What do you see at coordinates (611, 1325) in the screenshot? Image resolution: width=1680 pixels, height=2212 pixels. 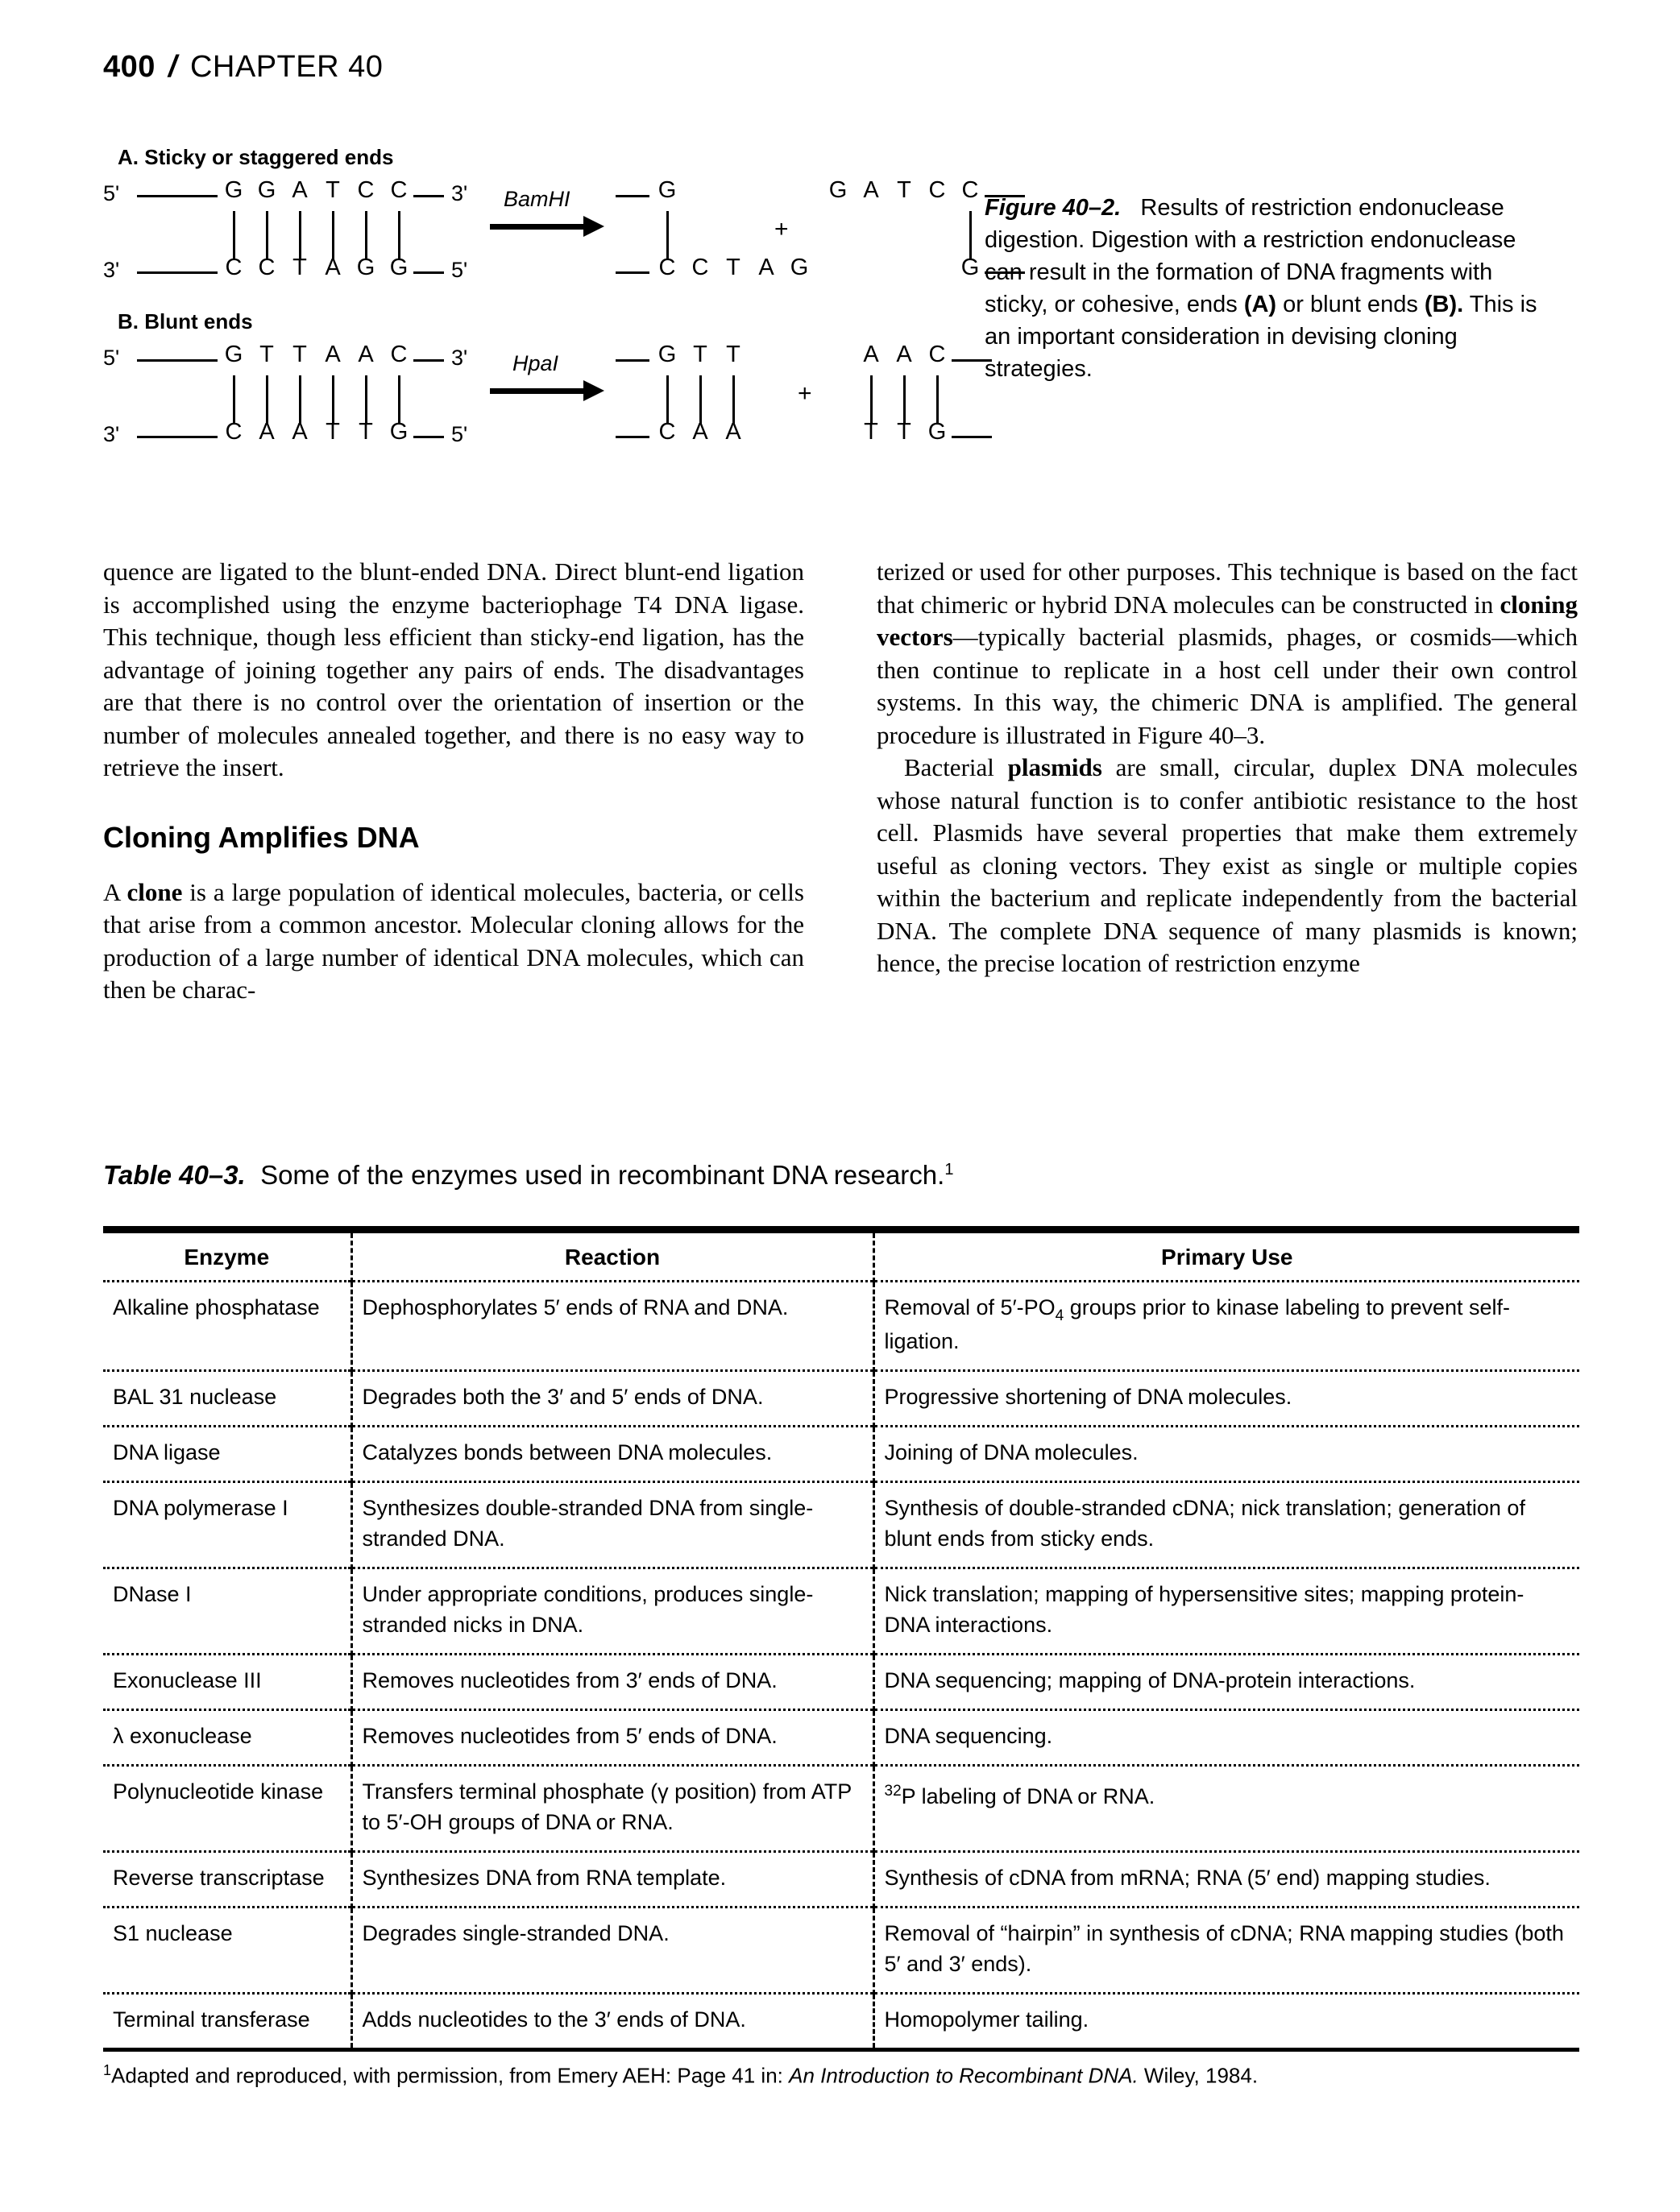 I see `cell-reaction: Dephosphorylates 5′ ends of RNA and DNA.` at bounding box center [611, 1325].